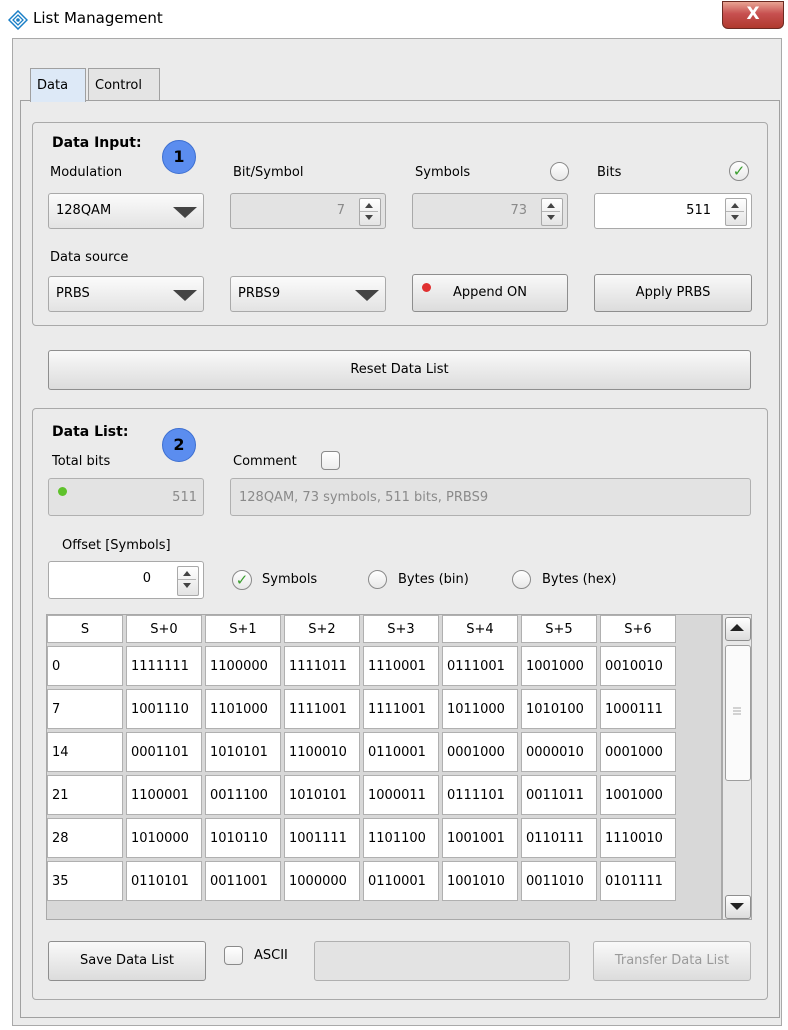 Image resolution: width=788 pixels, height=1030 pixels. Describe the element at coordinates (490, 293) in the screenshot. I see `append-on-button: Append ON` at that location.